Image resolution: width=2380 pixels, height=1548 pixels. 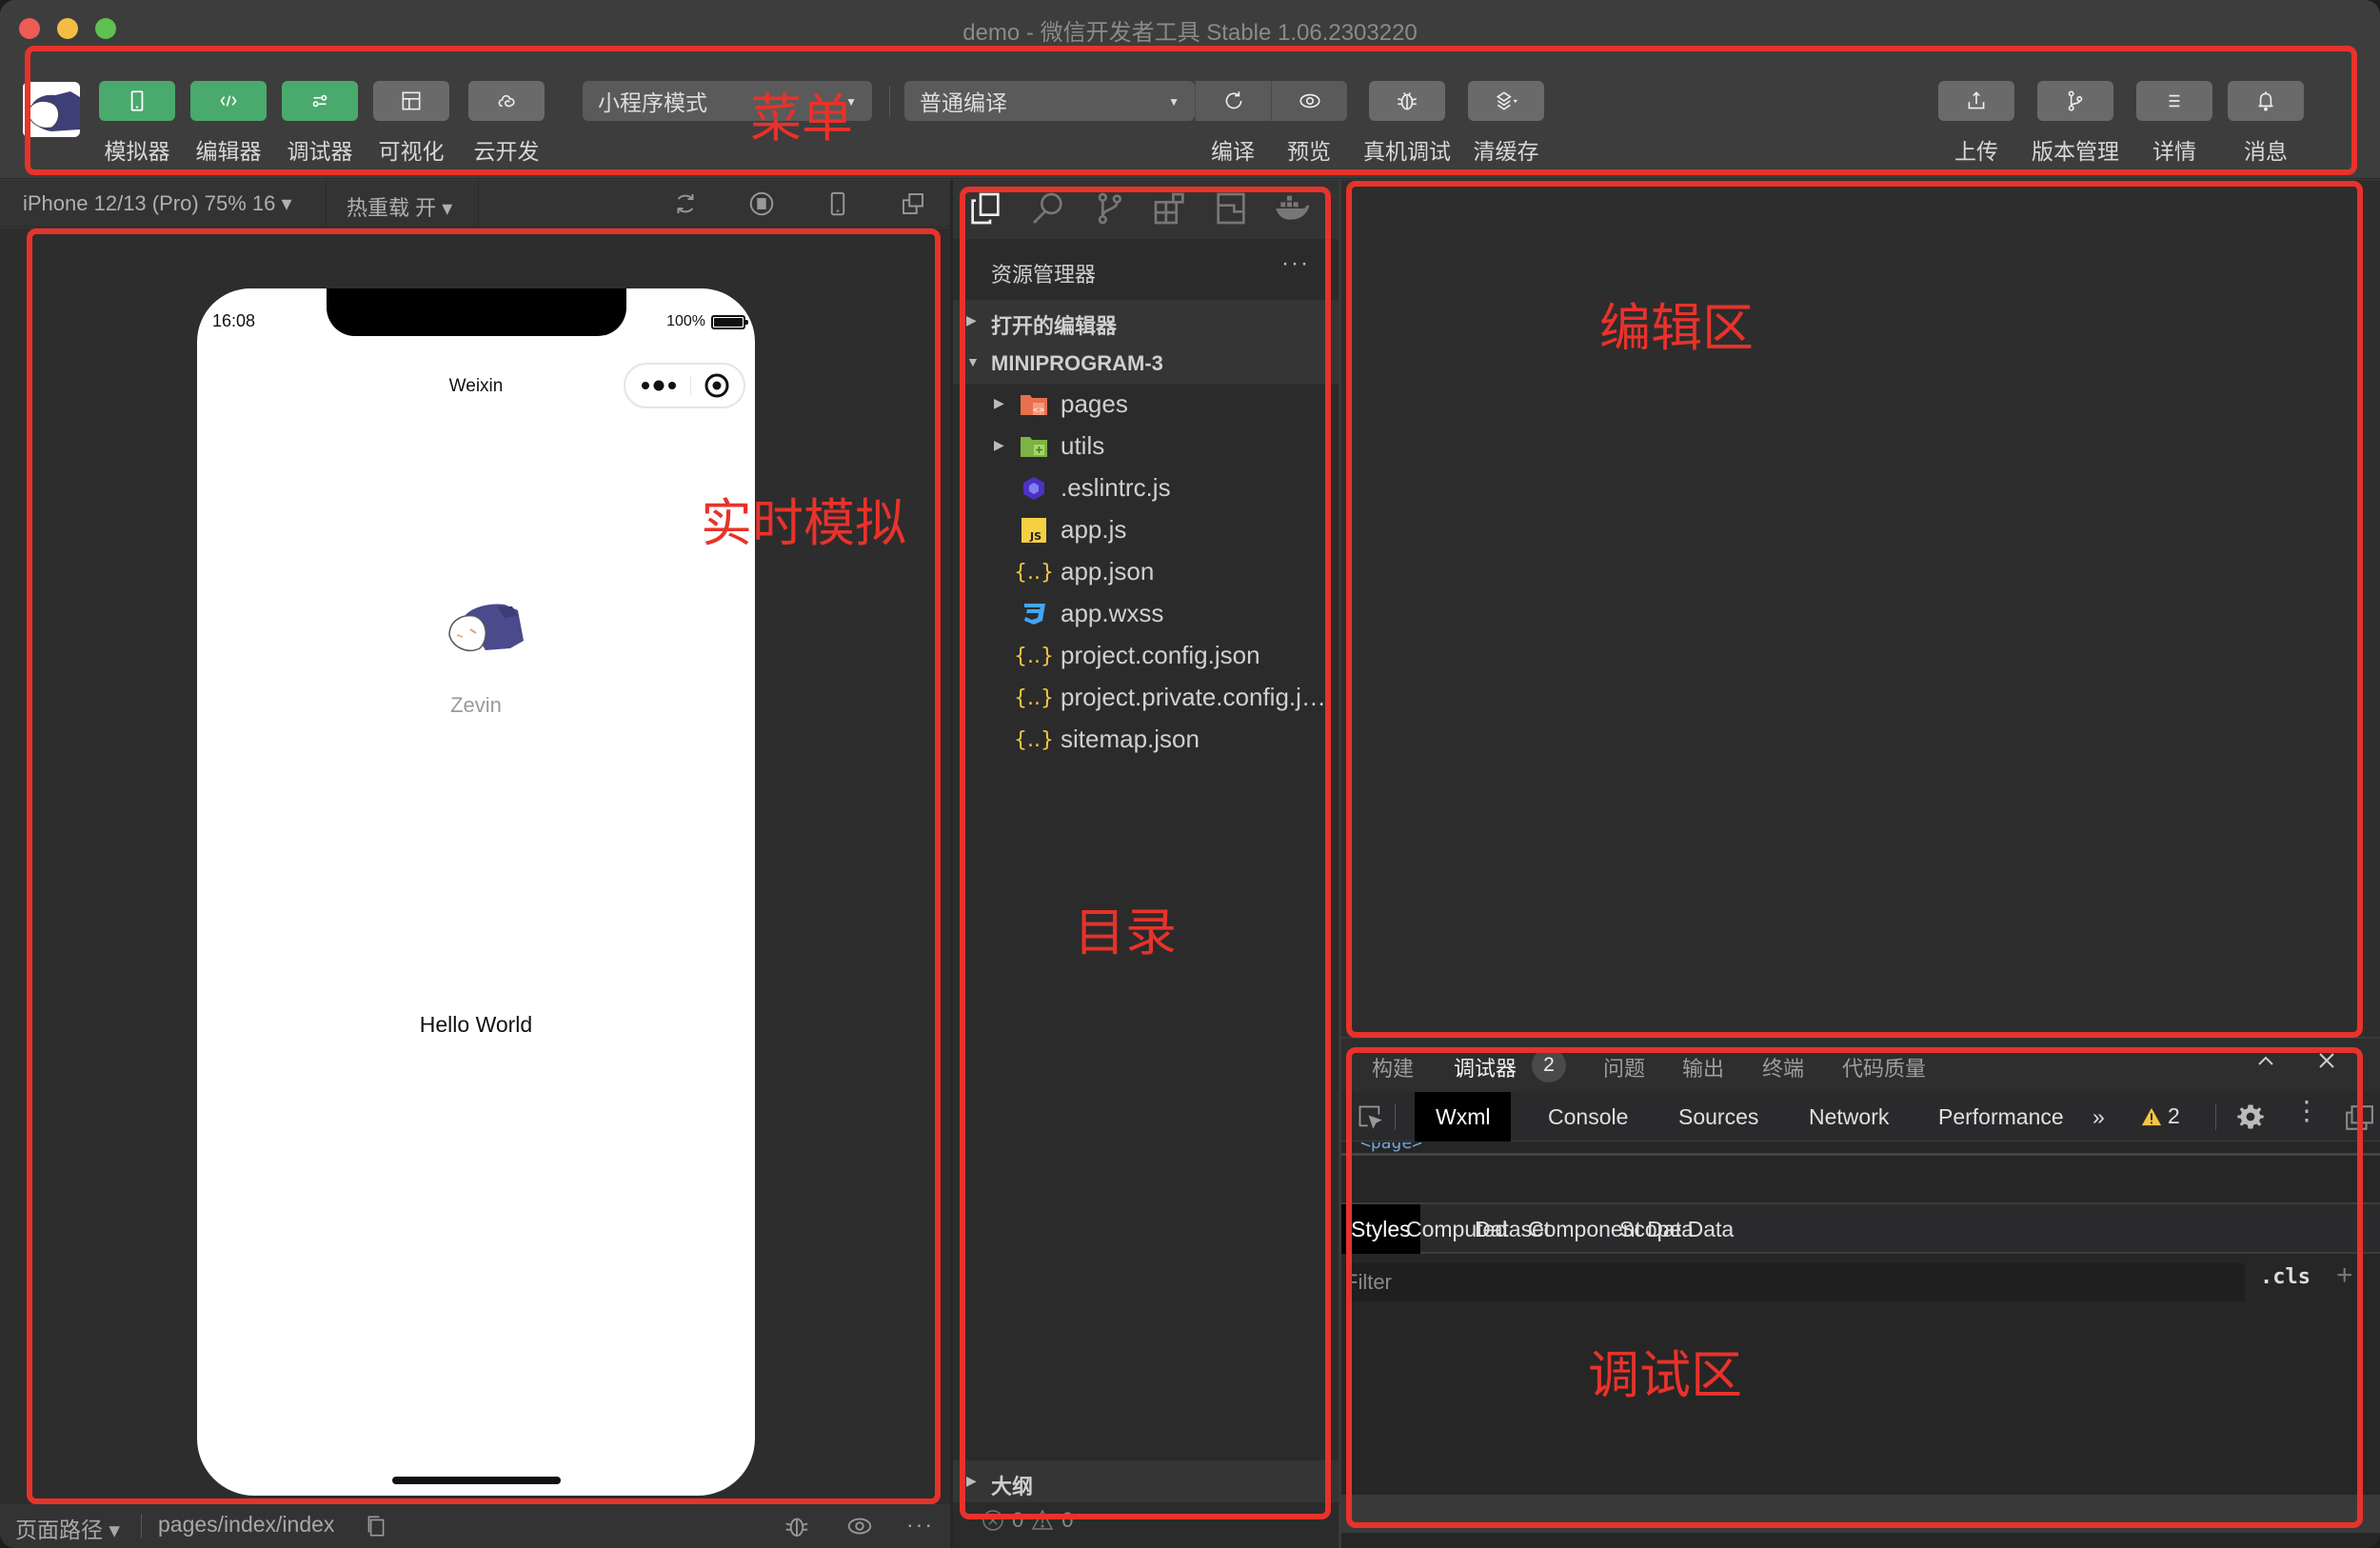 I want to click on more-tabs-button: », so click(x=2098, y=1116).